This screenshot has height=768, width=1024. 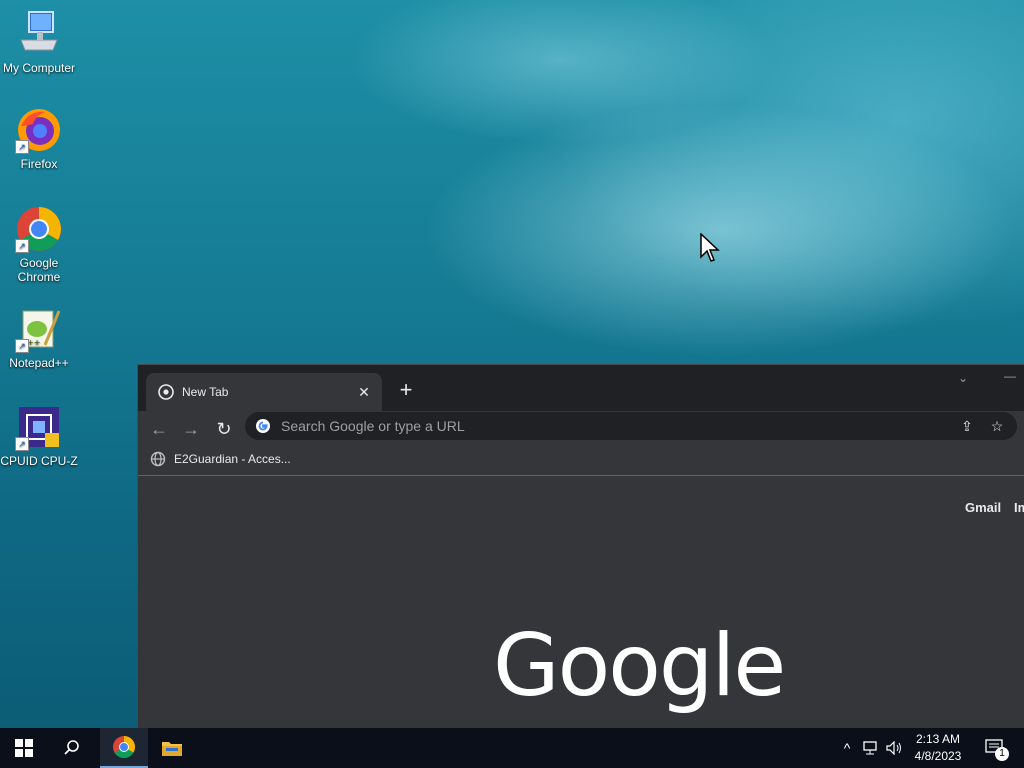 What do you see at coordinates (997, 426) in the screenshot?
I see `bookmark-star-icon: ☆` at bounding box center [997, 426].